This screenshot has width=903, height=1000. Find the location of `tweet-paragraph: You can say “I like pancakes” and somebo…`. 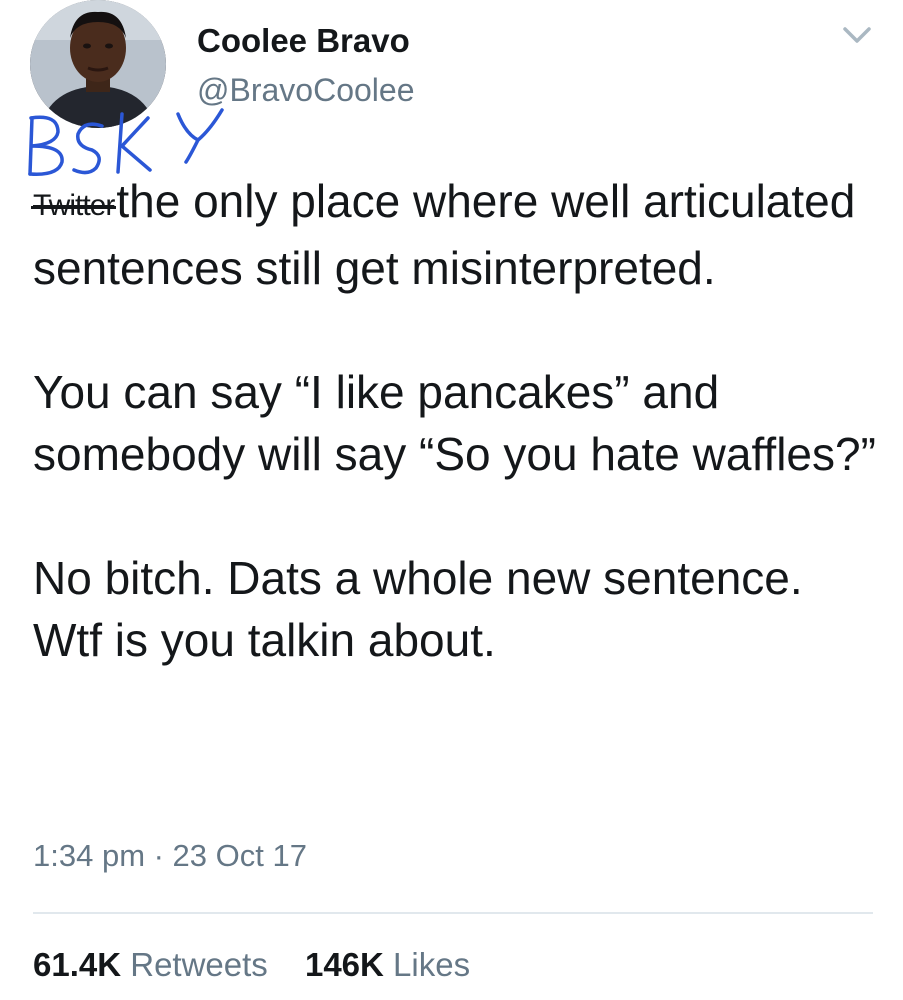

tweet-paragraph: You can say “I like pancakes” and somebo… is located at coordinates (454, 423).